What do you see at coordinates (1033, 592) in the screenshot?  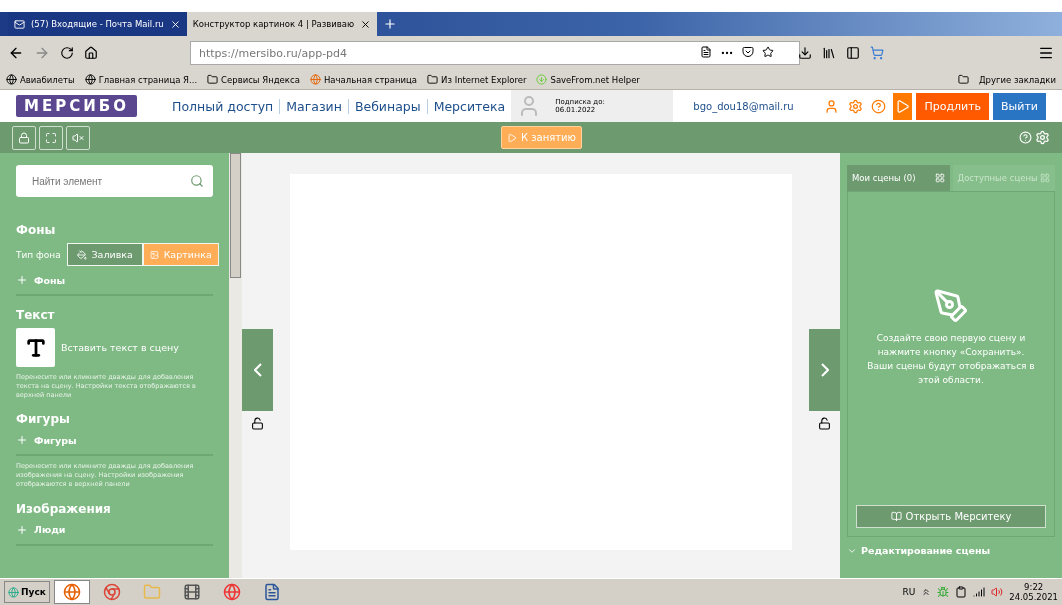 I see `clock: 9:22 24.05.2021` at bounding box center [1033, 592].